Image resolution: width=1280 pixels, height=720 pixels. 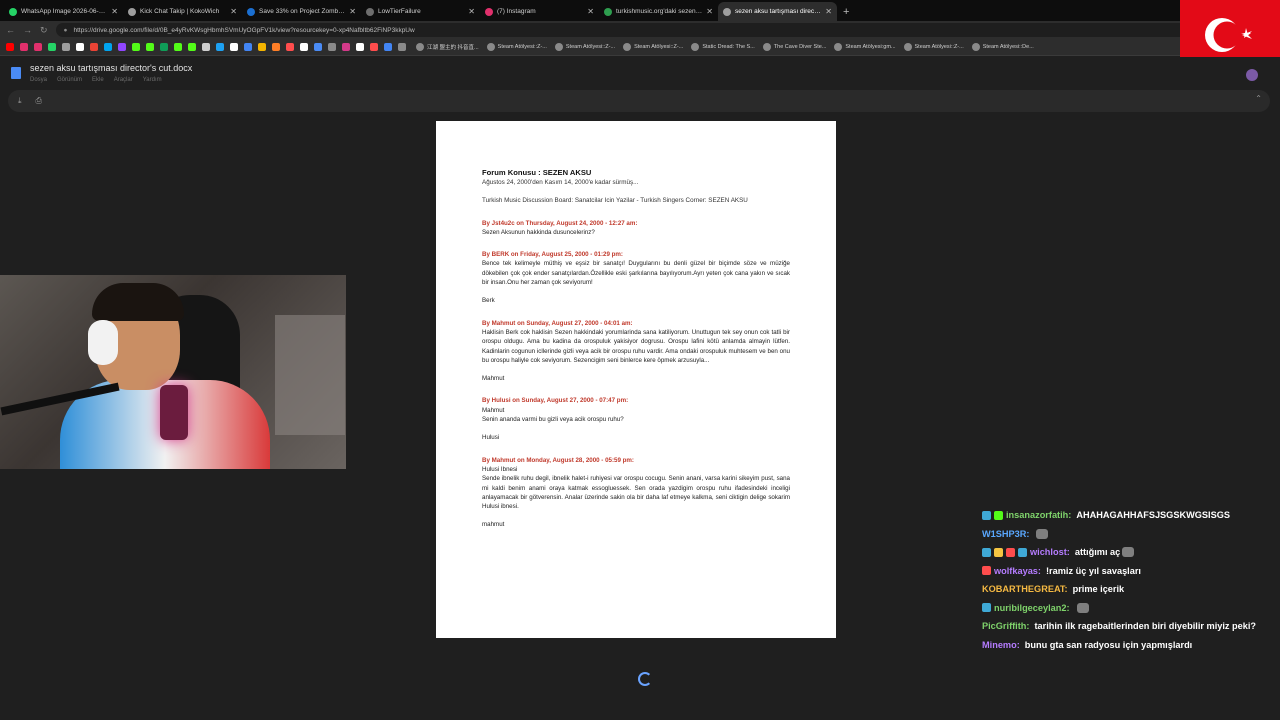 What do you see at coordinates (152, 80) in the screenshot?
I see `menu-item: Yardım` at bounding box center [152, 80].